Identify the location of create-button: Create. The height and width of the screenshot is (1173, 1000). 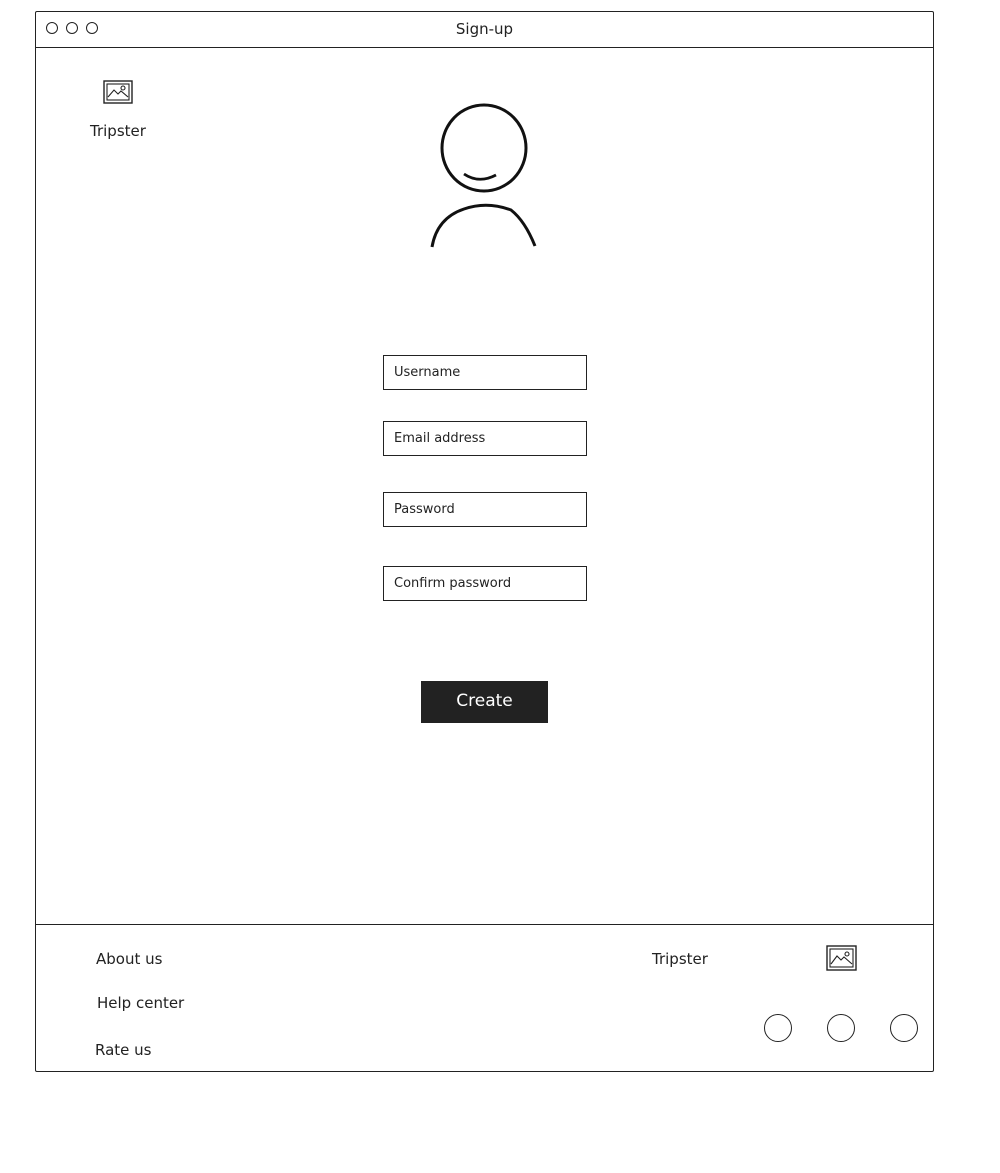
(484, 702).